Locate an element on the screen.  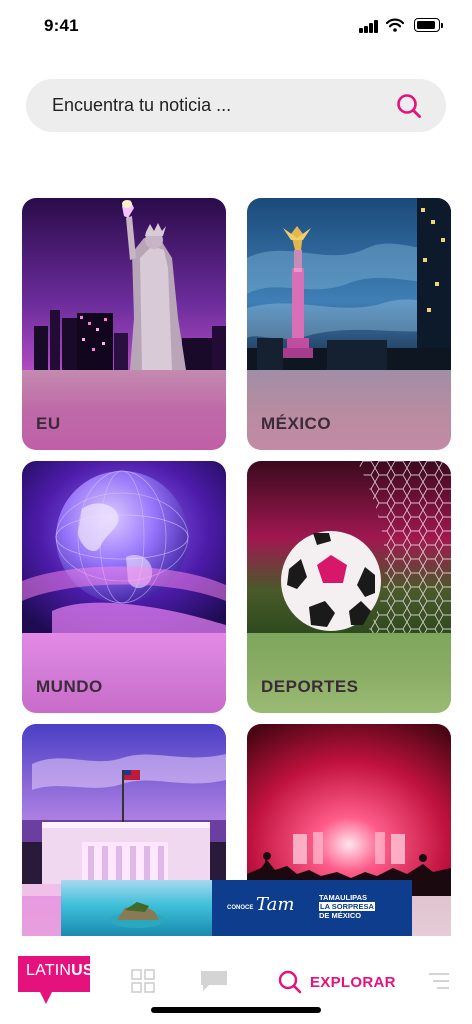
ad-brand-line: TAMAULIPAS is located at coordinates (343, 897).